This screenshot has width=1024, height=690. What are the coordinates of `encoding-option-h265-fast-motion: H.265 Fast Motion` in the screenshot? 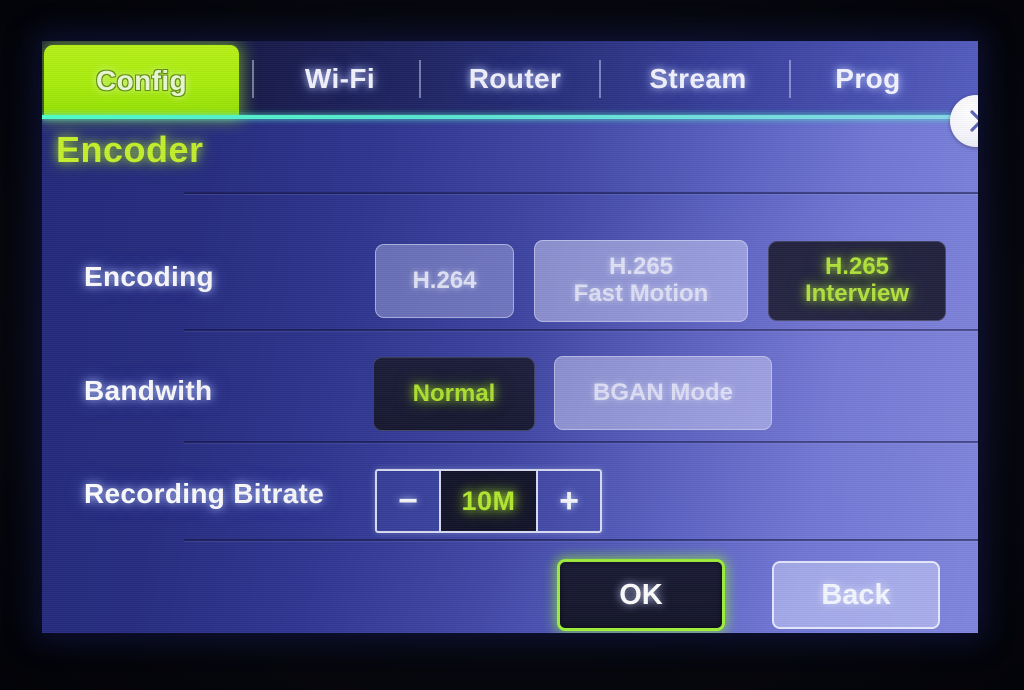 It's located at (641, 281).